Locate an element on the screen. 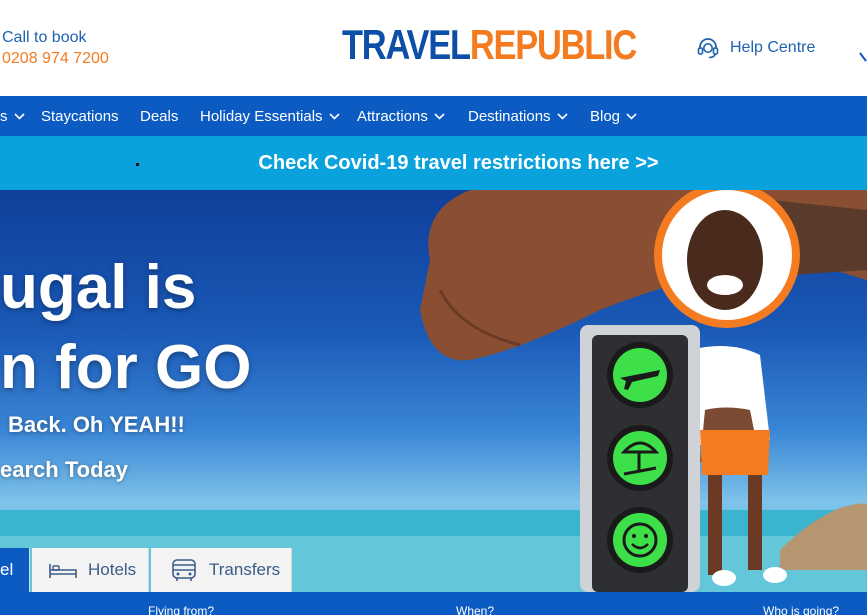 The image size is (867, 615). person-leg-left is located at coordinates (715, 525).